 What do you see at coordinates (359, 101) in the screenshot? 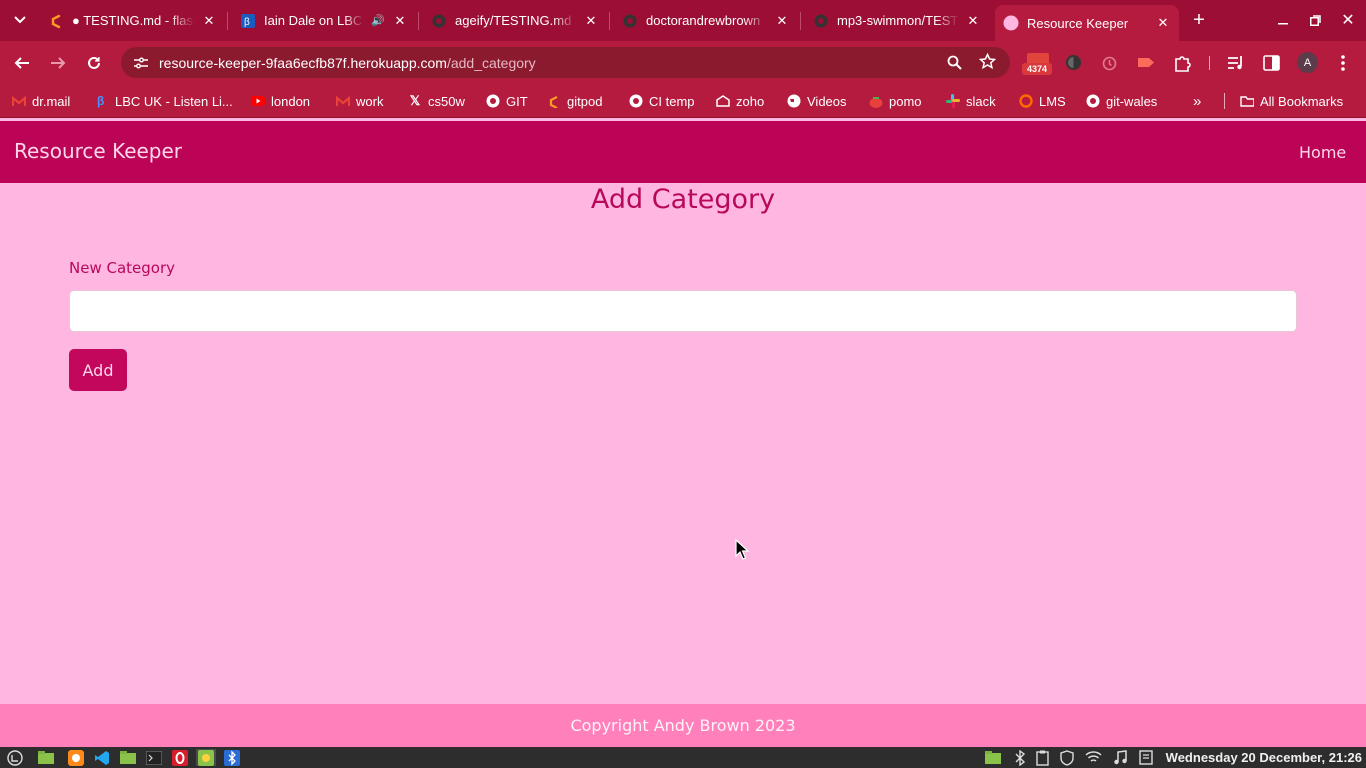
I see `bookmark-work: work` at bounding box center [359, 101].